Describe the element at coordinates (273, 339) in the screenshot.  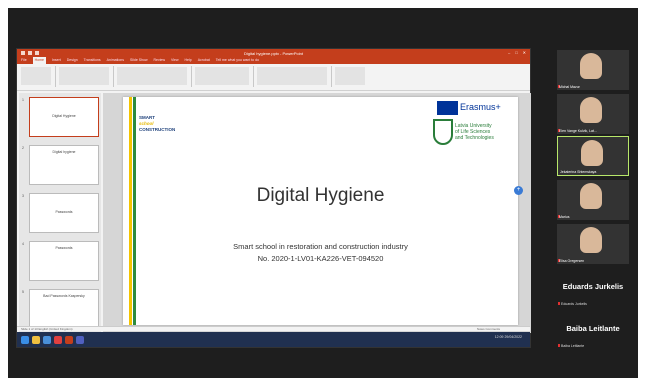
I see `windows-taskbar: 12:09 29/04/2022` at that location.